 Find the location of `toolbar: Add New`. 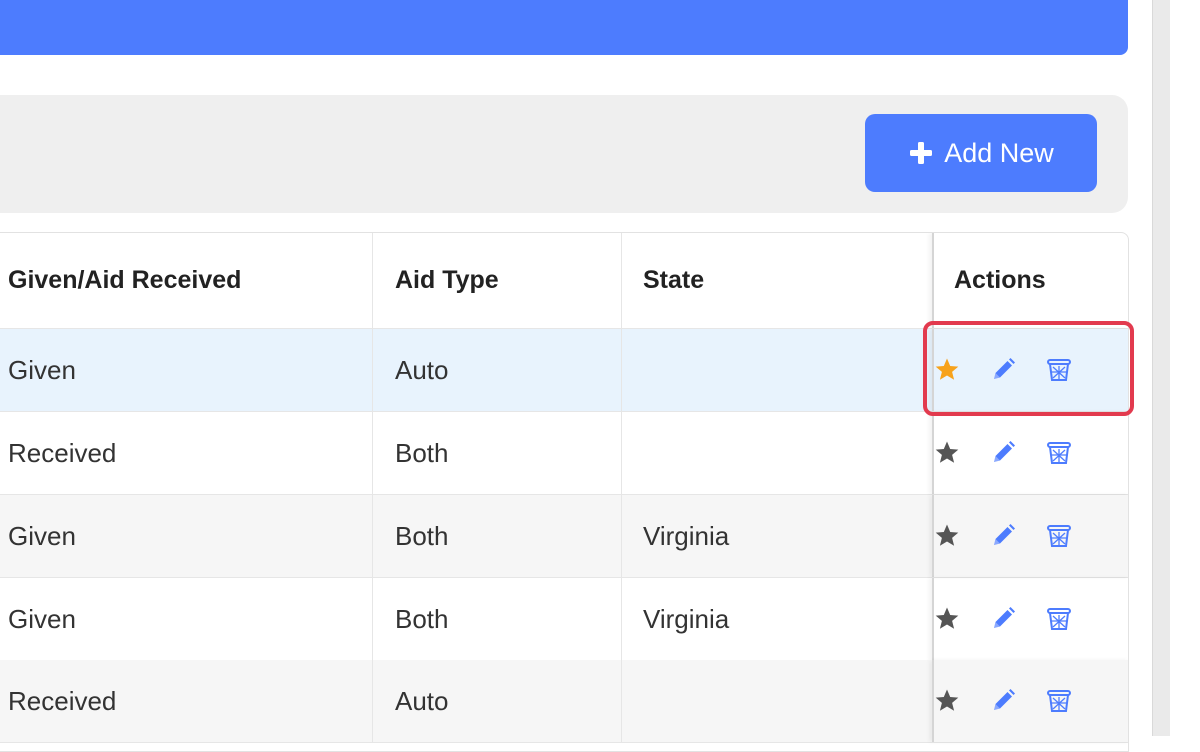

toolbar: Add New is located at coordinates (564, 154).